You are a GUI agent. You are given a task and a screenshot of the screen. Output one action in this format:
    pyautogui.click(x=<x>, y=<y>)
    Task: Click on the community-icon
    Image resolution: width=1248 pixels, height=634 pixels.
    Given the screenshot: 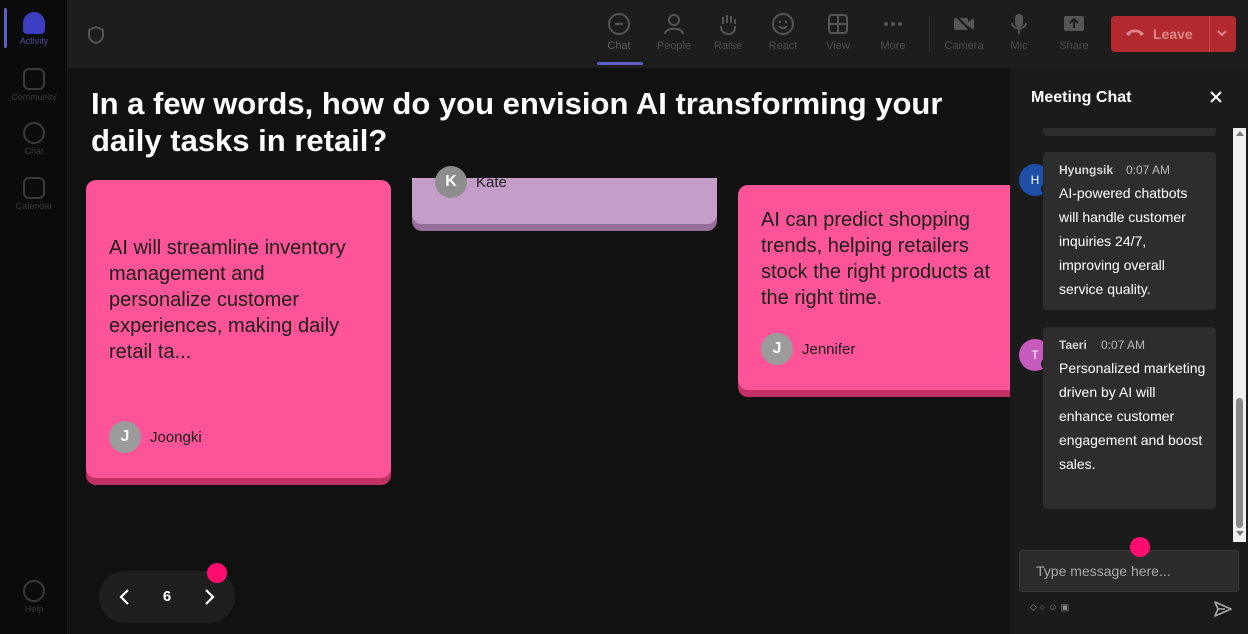 What is the action you would take?
    pyautogui.click(x=34, y=79)
    